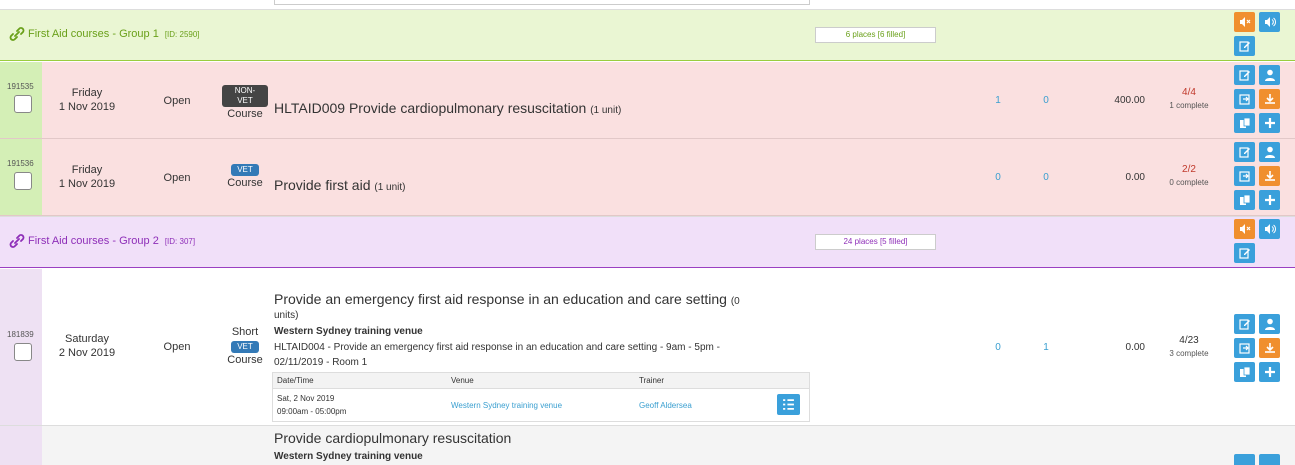  I want to click on session-trainer-link: Geoff Aldersea, so click(665, 405).